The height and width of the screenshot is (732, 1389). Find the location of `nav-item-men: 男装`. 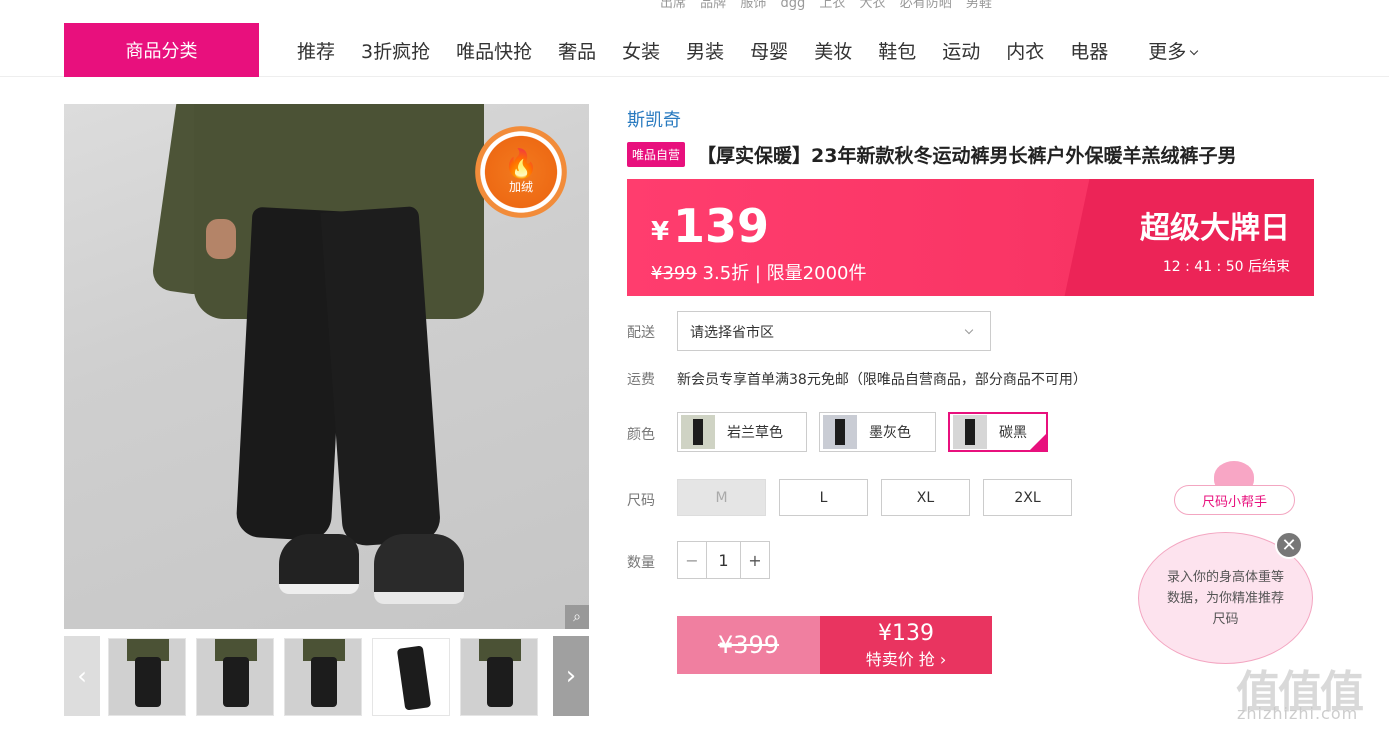

nav-item-men: 男装 is located at coordinates (705, 50).